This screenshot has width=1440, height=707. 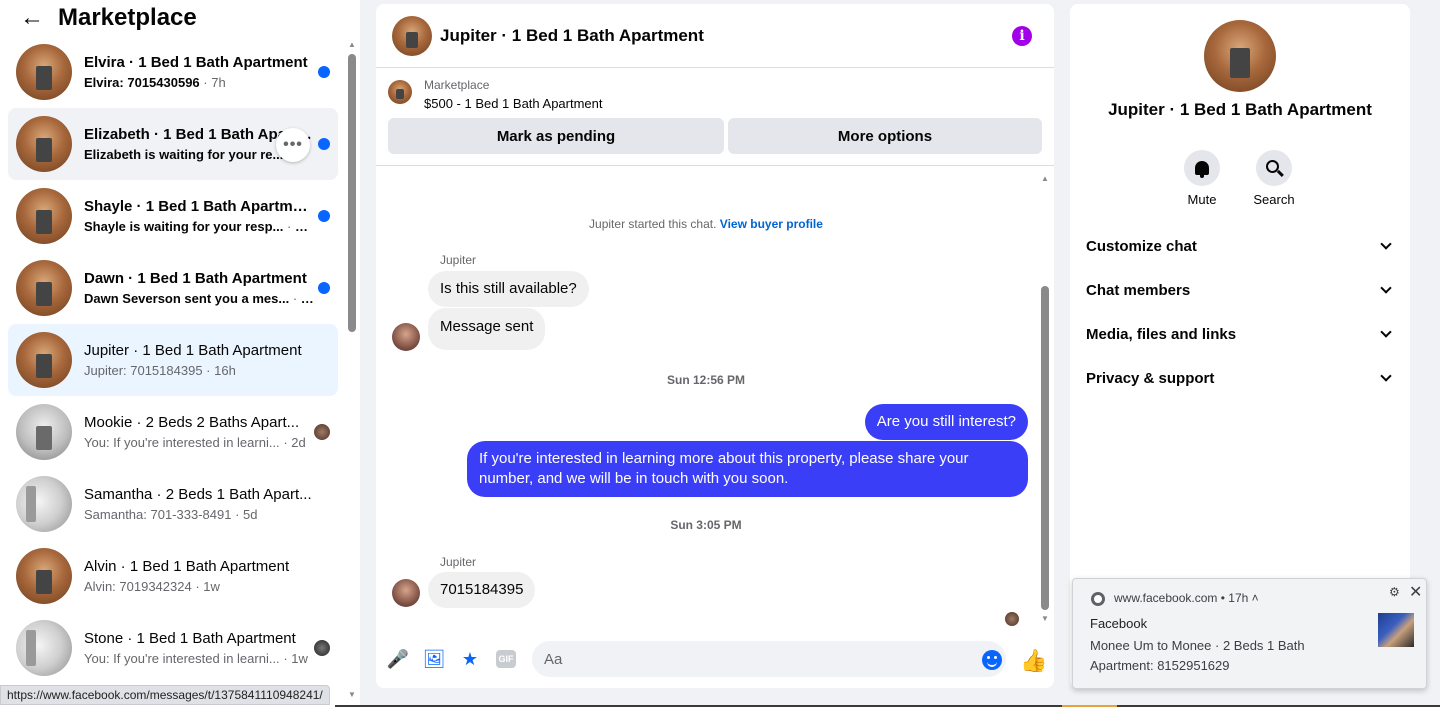 I want to click on conversation-name: Shayle · 1 Bed 1 Bath Apartment, so click(x=199, y=206).